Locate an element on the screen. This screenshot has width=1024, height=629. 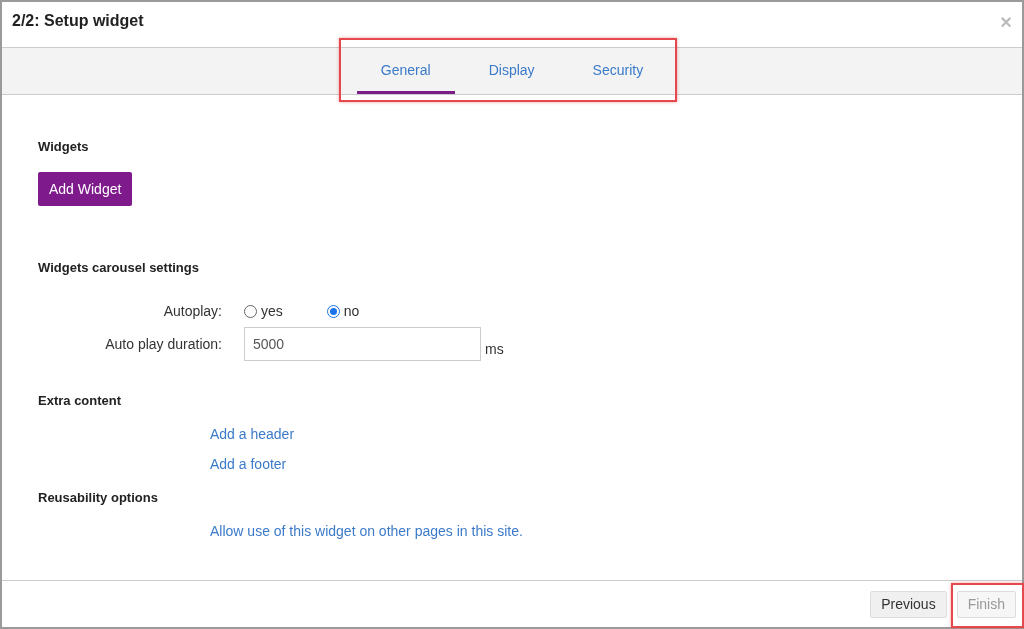
duration-input: 5000 is located at coordinates (362, 344).